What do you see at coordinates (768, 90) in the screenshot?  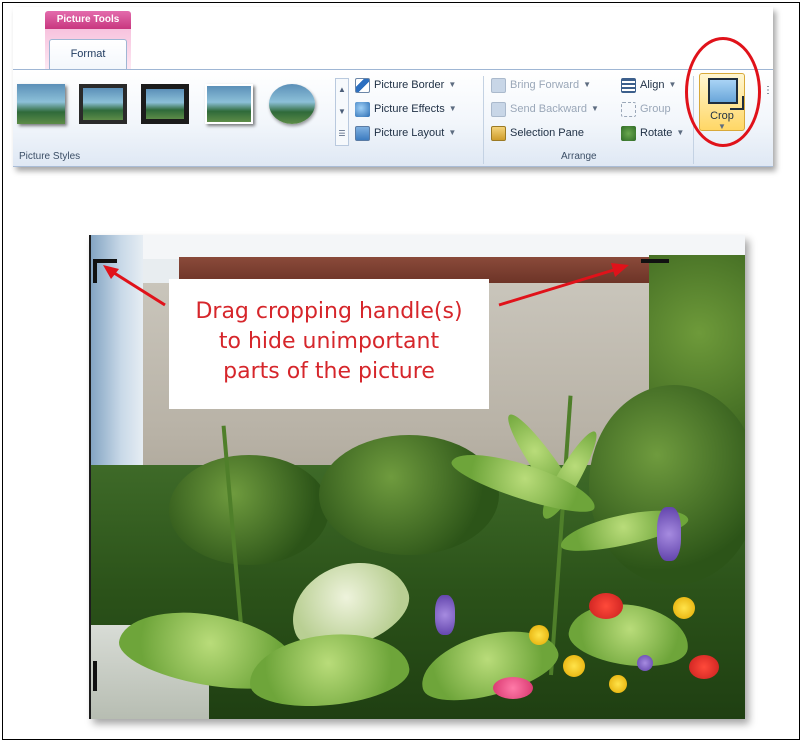 I see `size-more-icon: ⋮` at bounding box center [768, 90].